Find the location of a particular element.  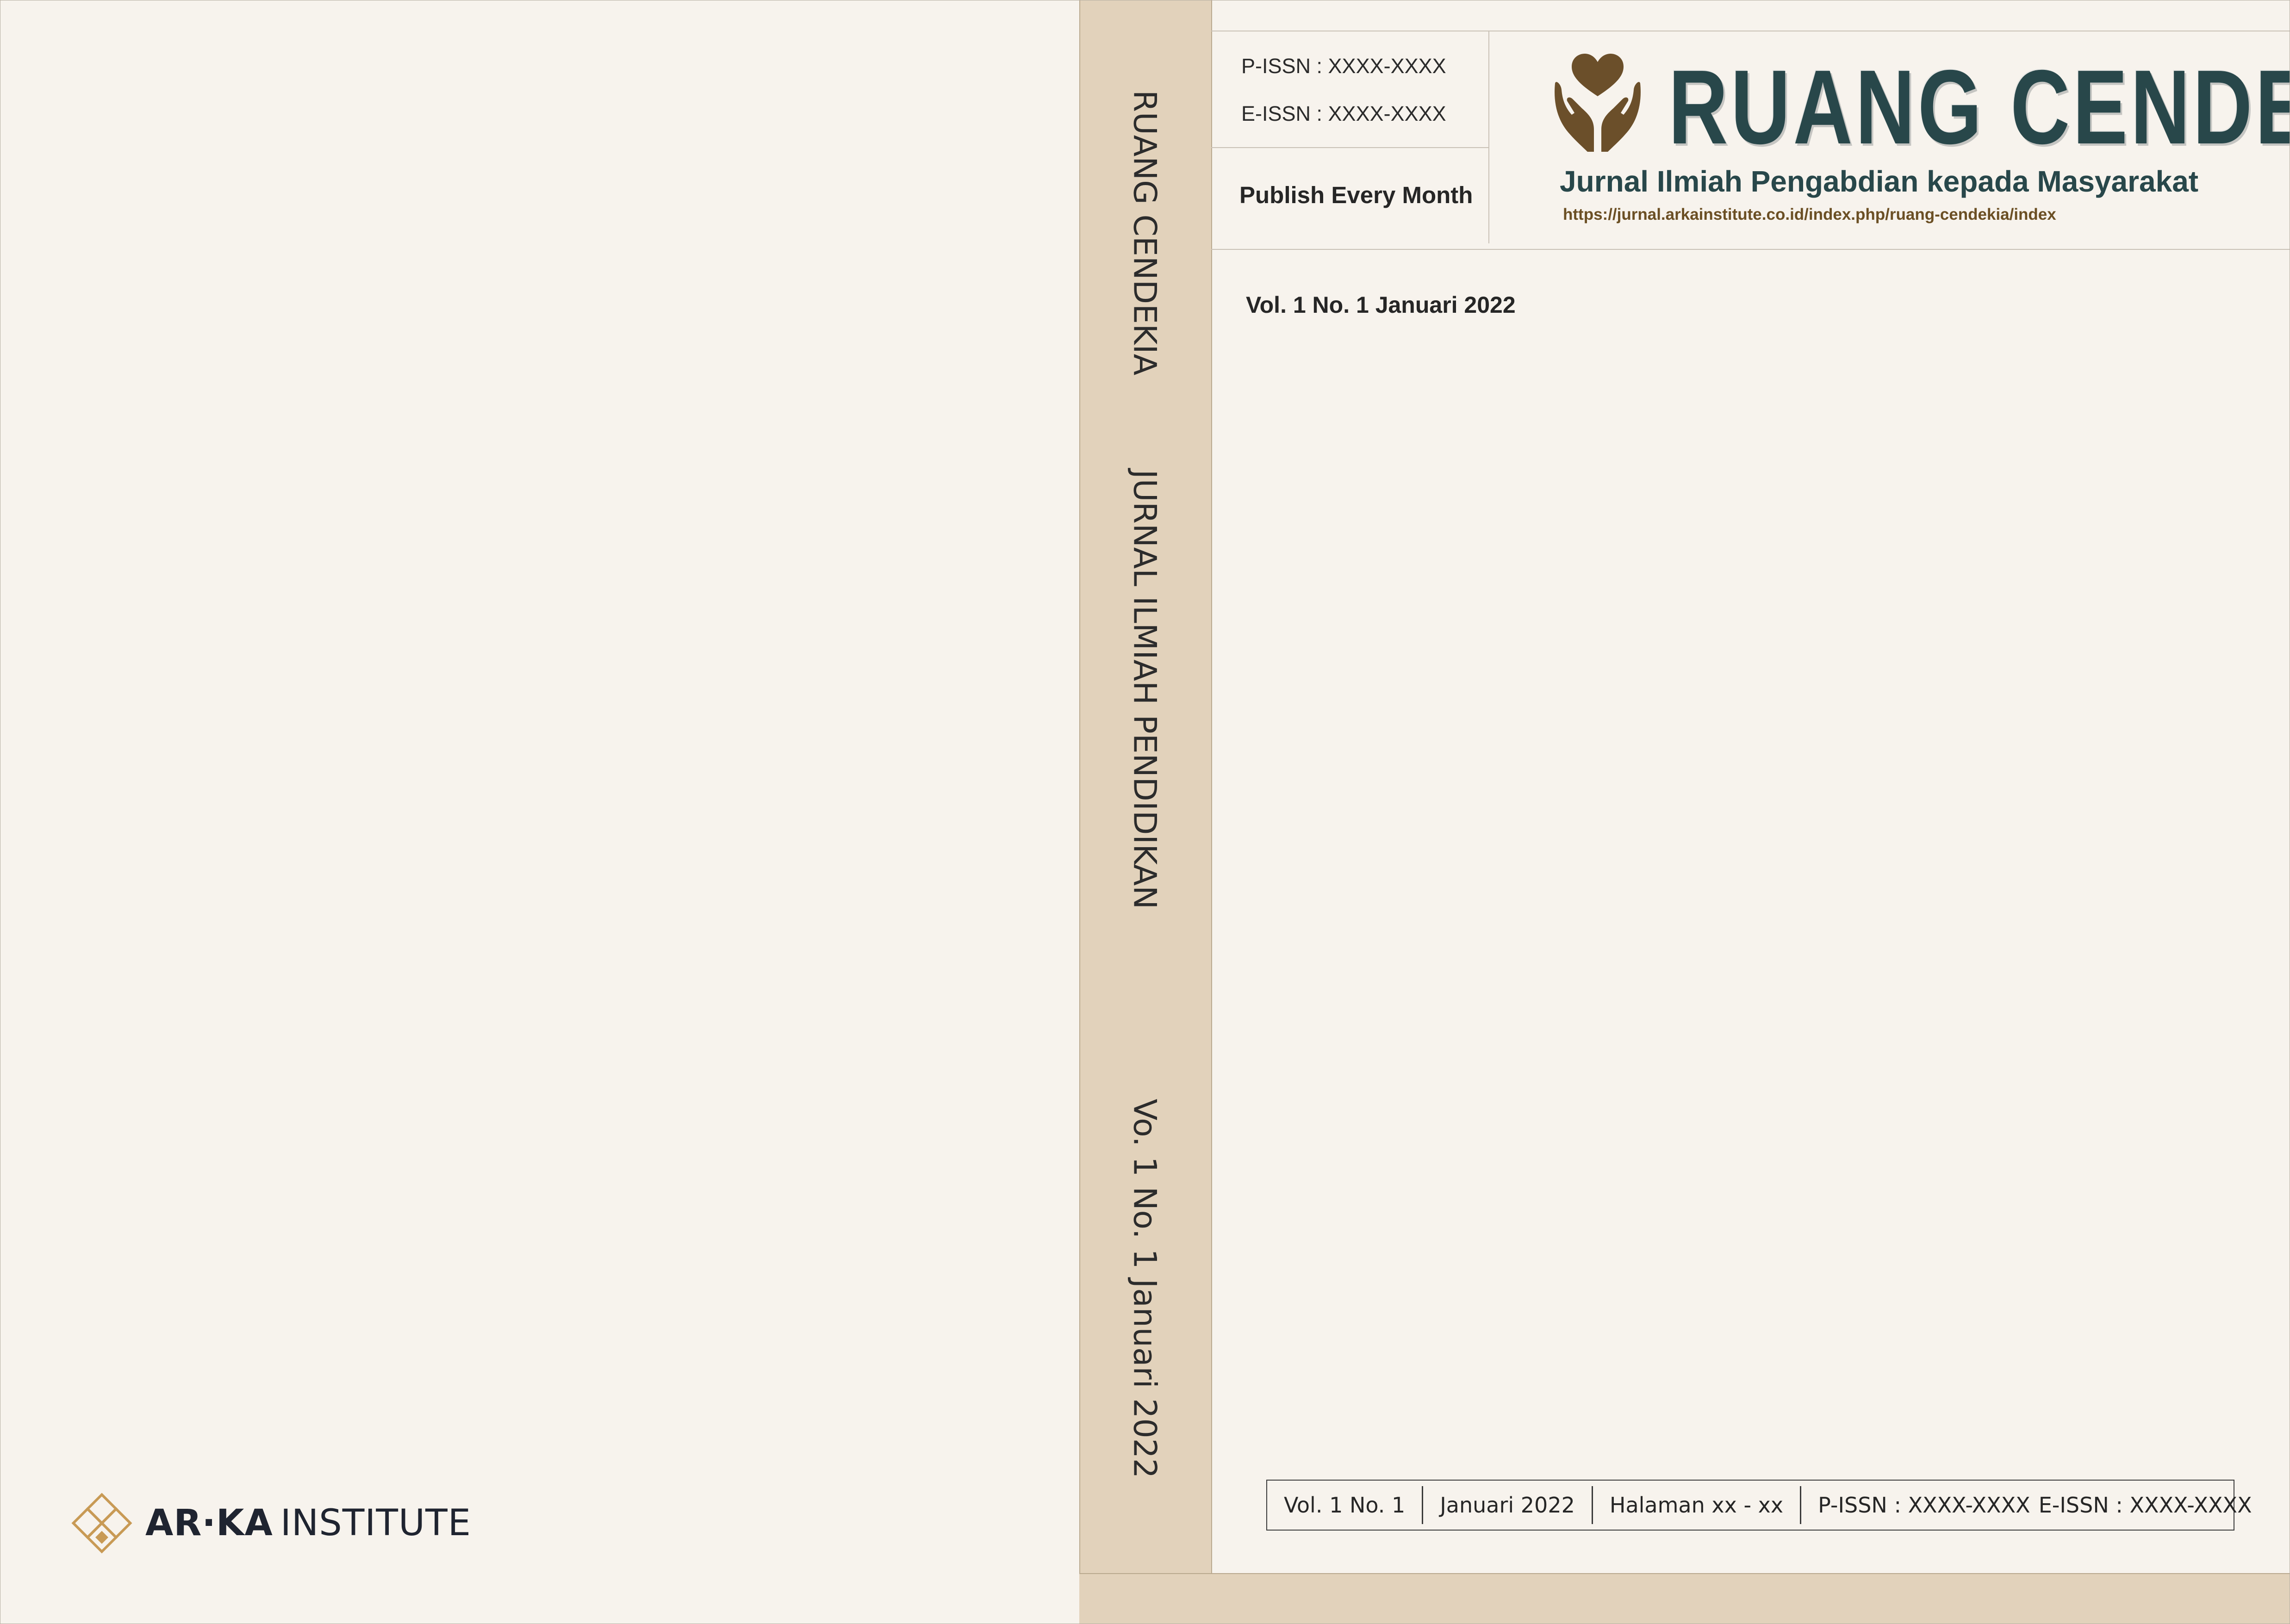

footer-e-issn: E-ISSN : XXXX-XXXX is located at coordinates (2145, 1505).